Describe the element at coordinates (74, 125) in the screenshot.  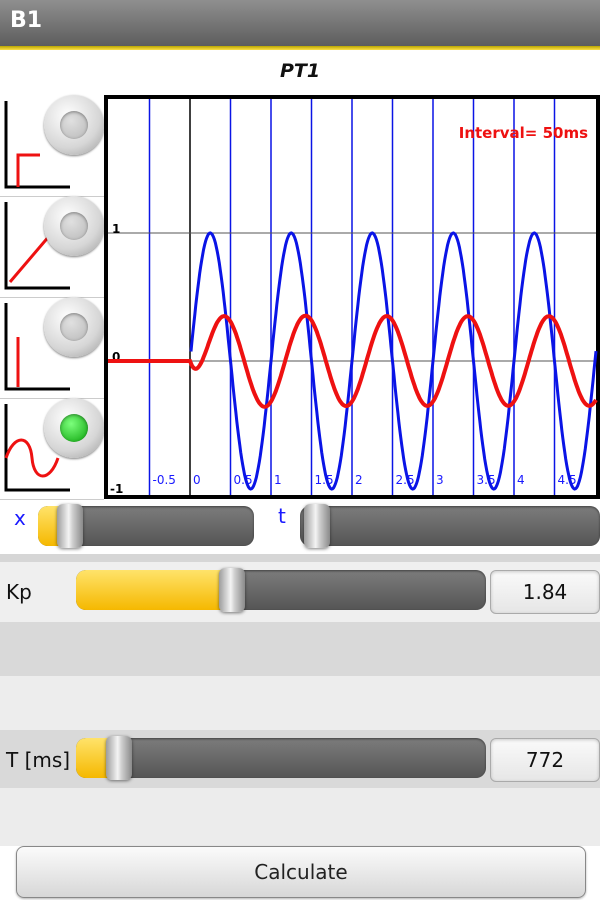
I see `mode-step-radio` at that location.